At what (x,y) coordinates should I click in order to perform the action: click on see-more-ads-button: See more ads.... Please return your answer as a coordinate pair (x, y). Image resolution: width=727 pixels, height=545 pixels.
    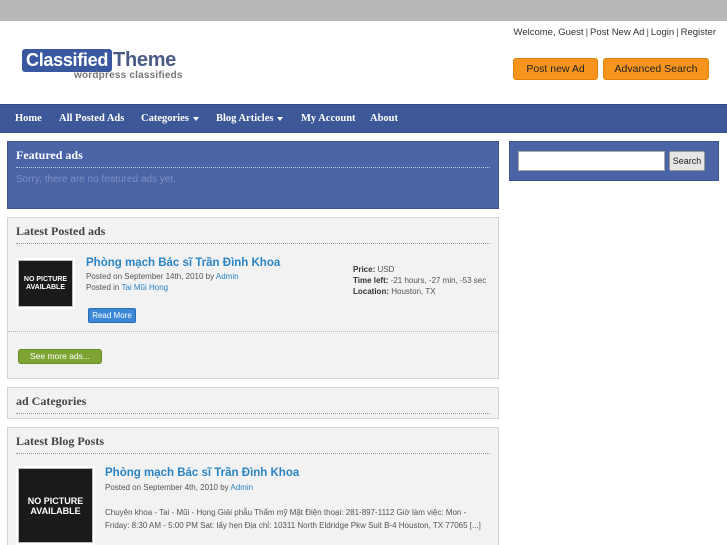
    Looking at the image, I should click on (60, 356).